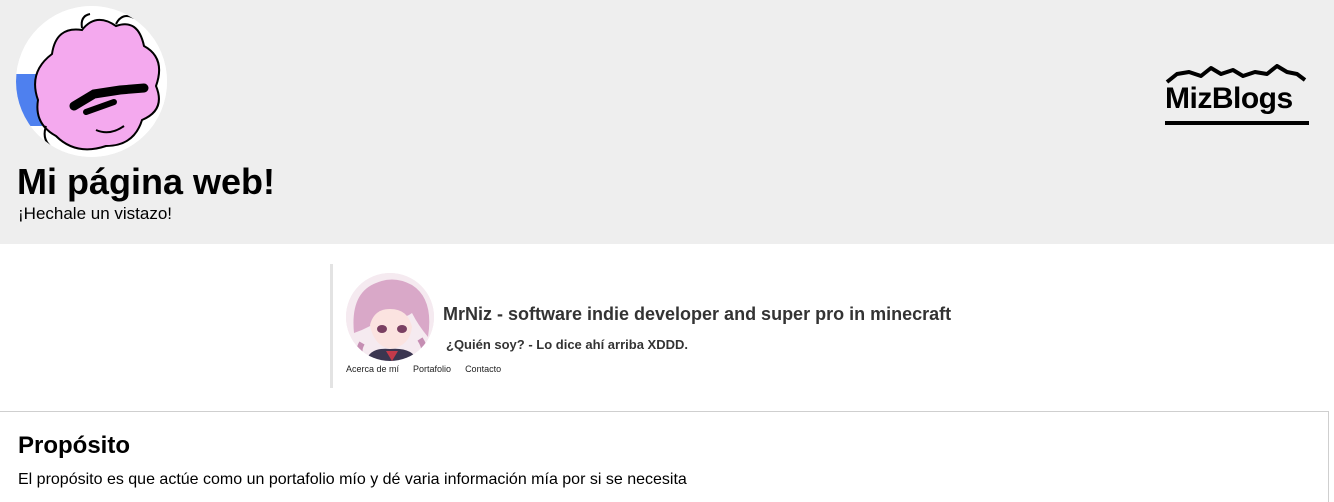 This screenshot has height=502, width=1334. I want to click on avatar, so click(91, 81).